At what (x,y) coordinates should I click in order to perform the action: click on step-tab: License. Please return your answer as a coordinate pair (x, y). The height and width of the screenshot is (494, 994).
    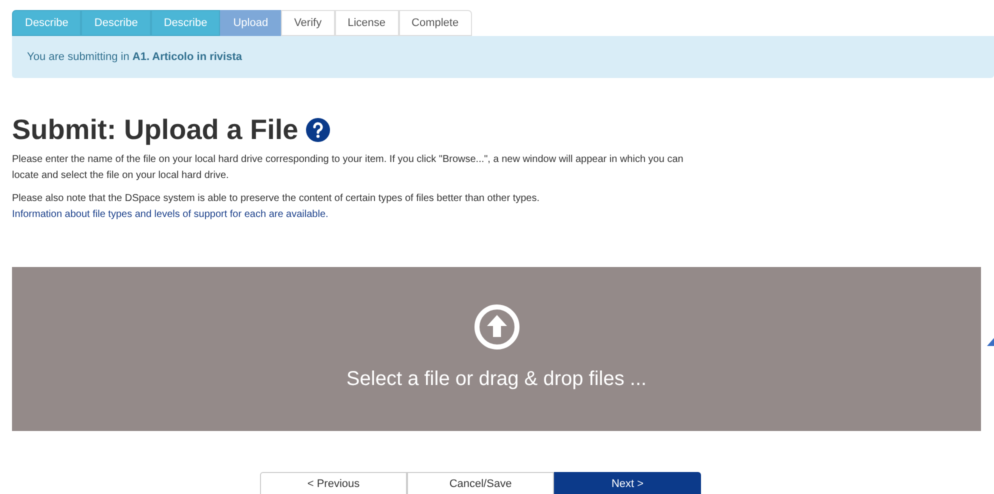
    Looking at the image, I should click on (366, 23).